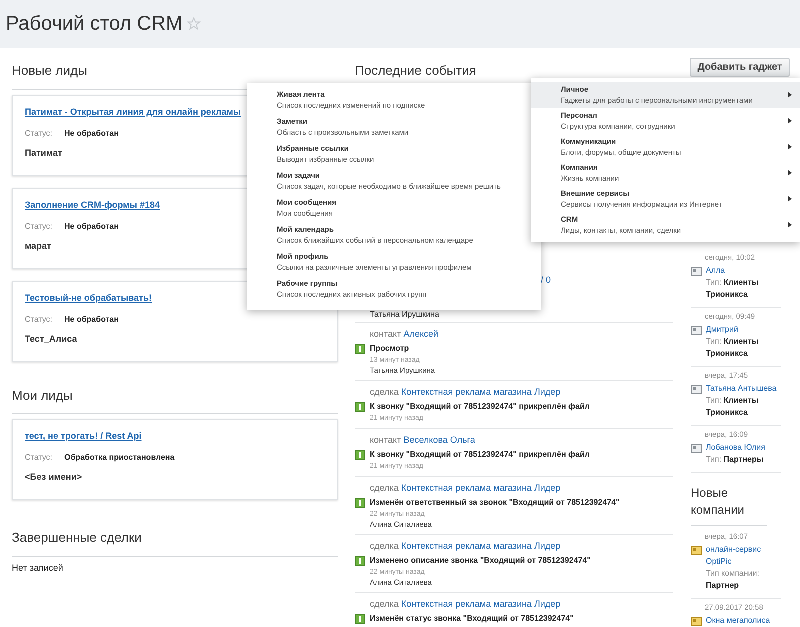 This screenshot has width=800, height=627. I want to click on star-icon, so click(193, 24).